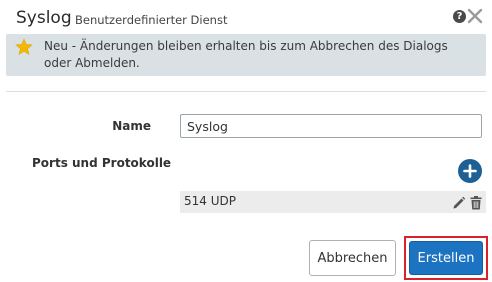  Describe the element at coordinates (459, 202) in the screenshot. I see `pencil-icon` at that location.